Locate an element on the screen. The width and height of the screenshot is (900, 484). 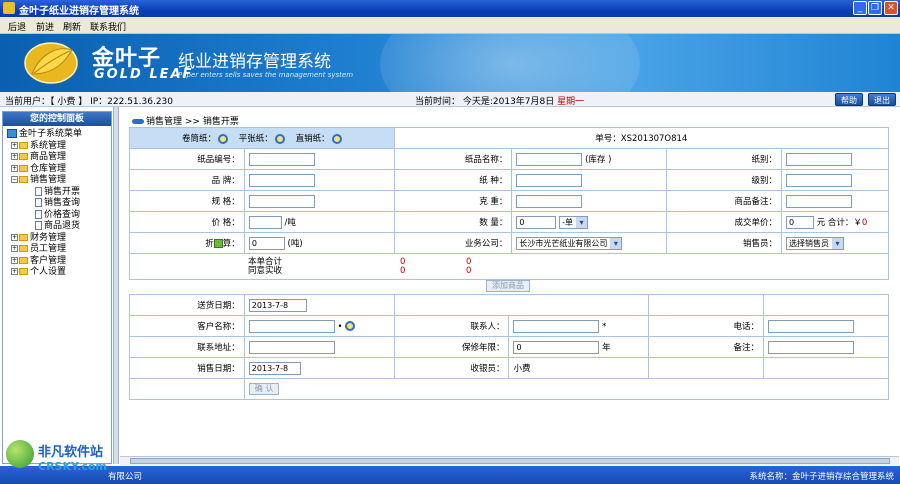
sidebar-item-warehouse: + 仓库管理 is located at coordinates (61, 170).